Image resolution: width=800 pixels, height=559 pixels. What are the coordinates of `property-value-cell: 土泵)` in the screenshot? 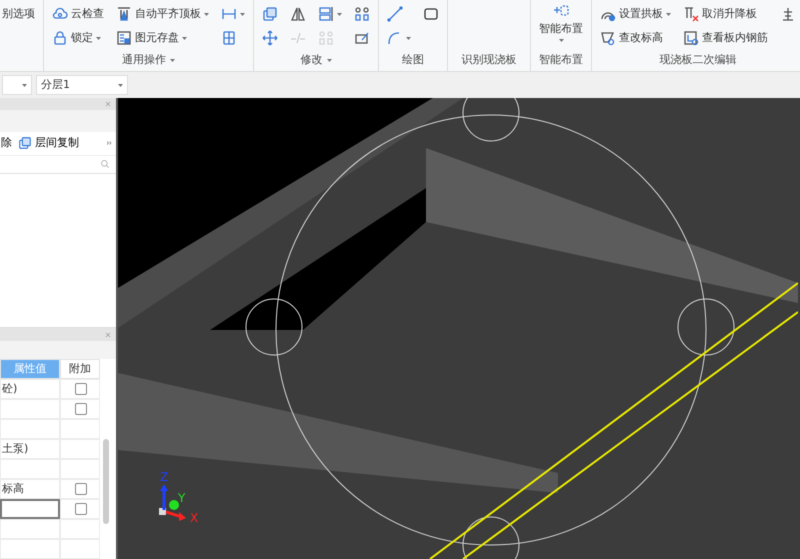 It's located at (30, 449).